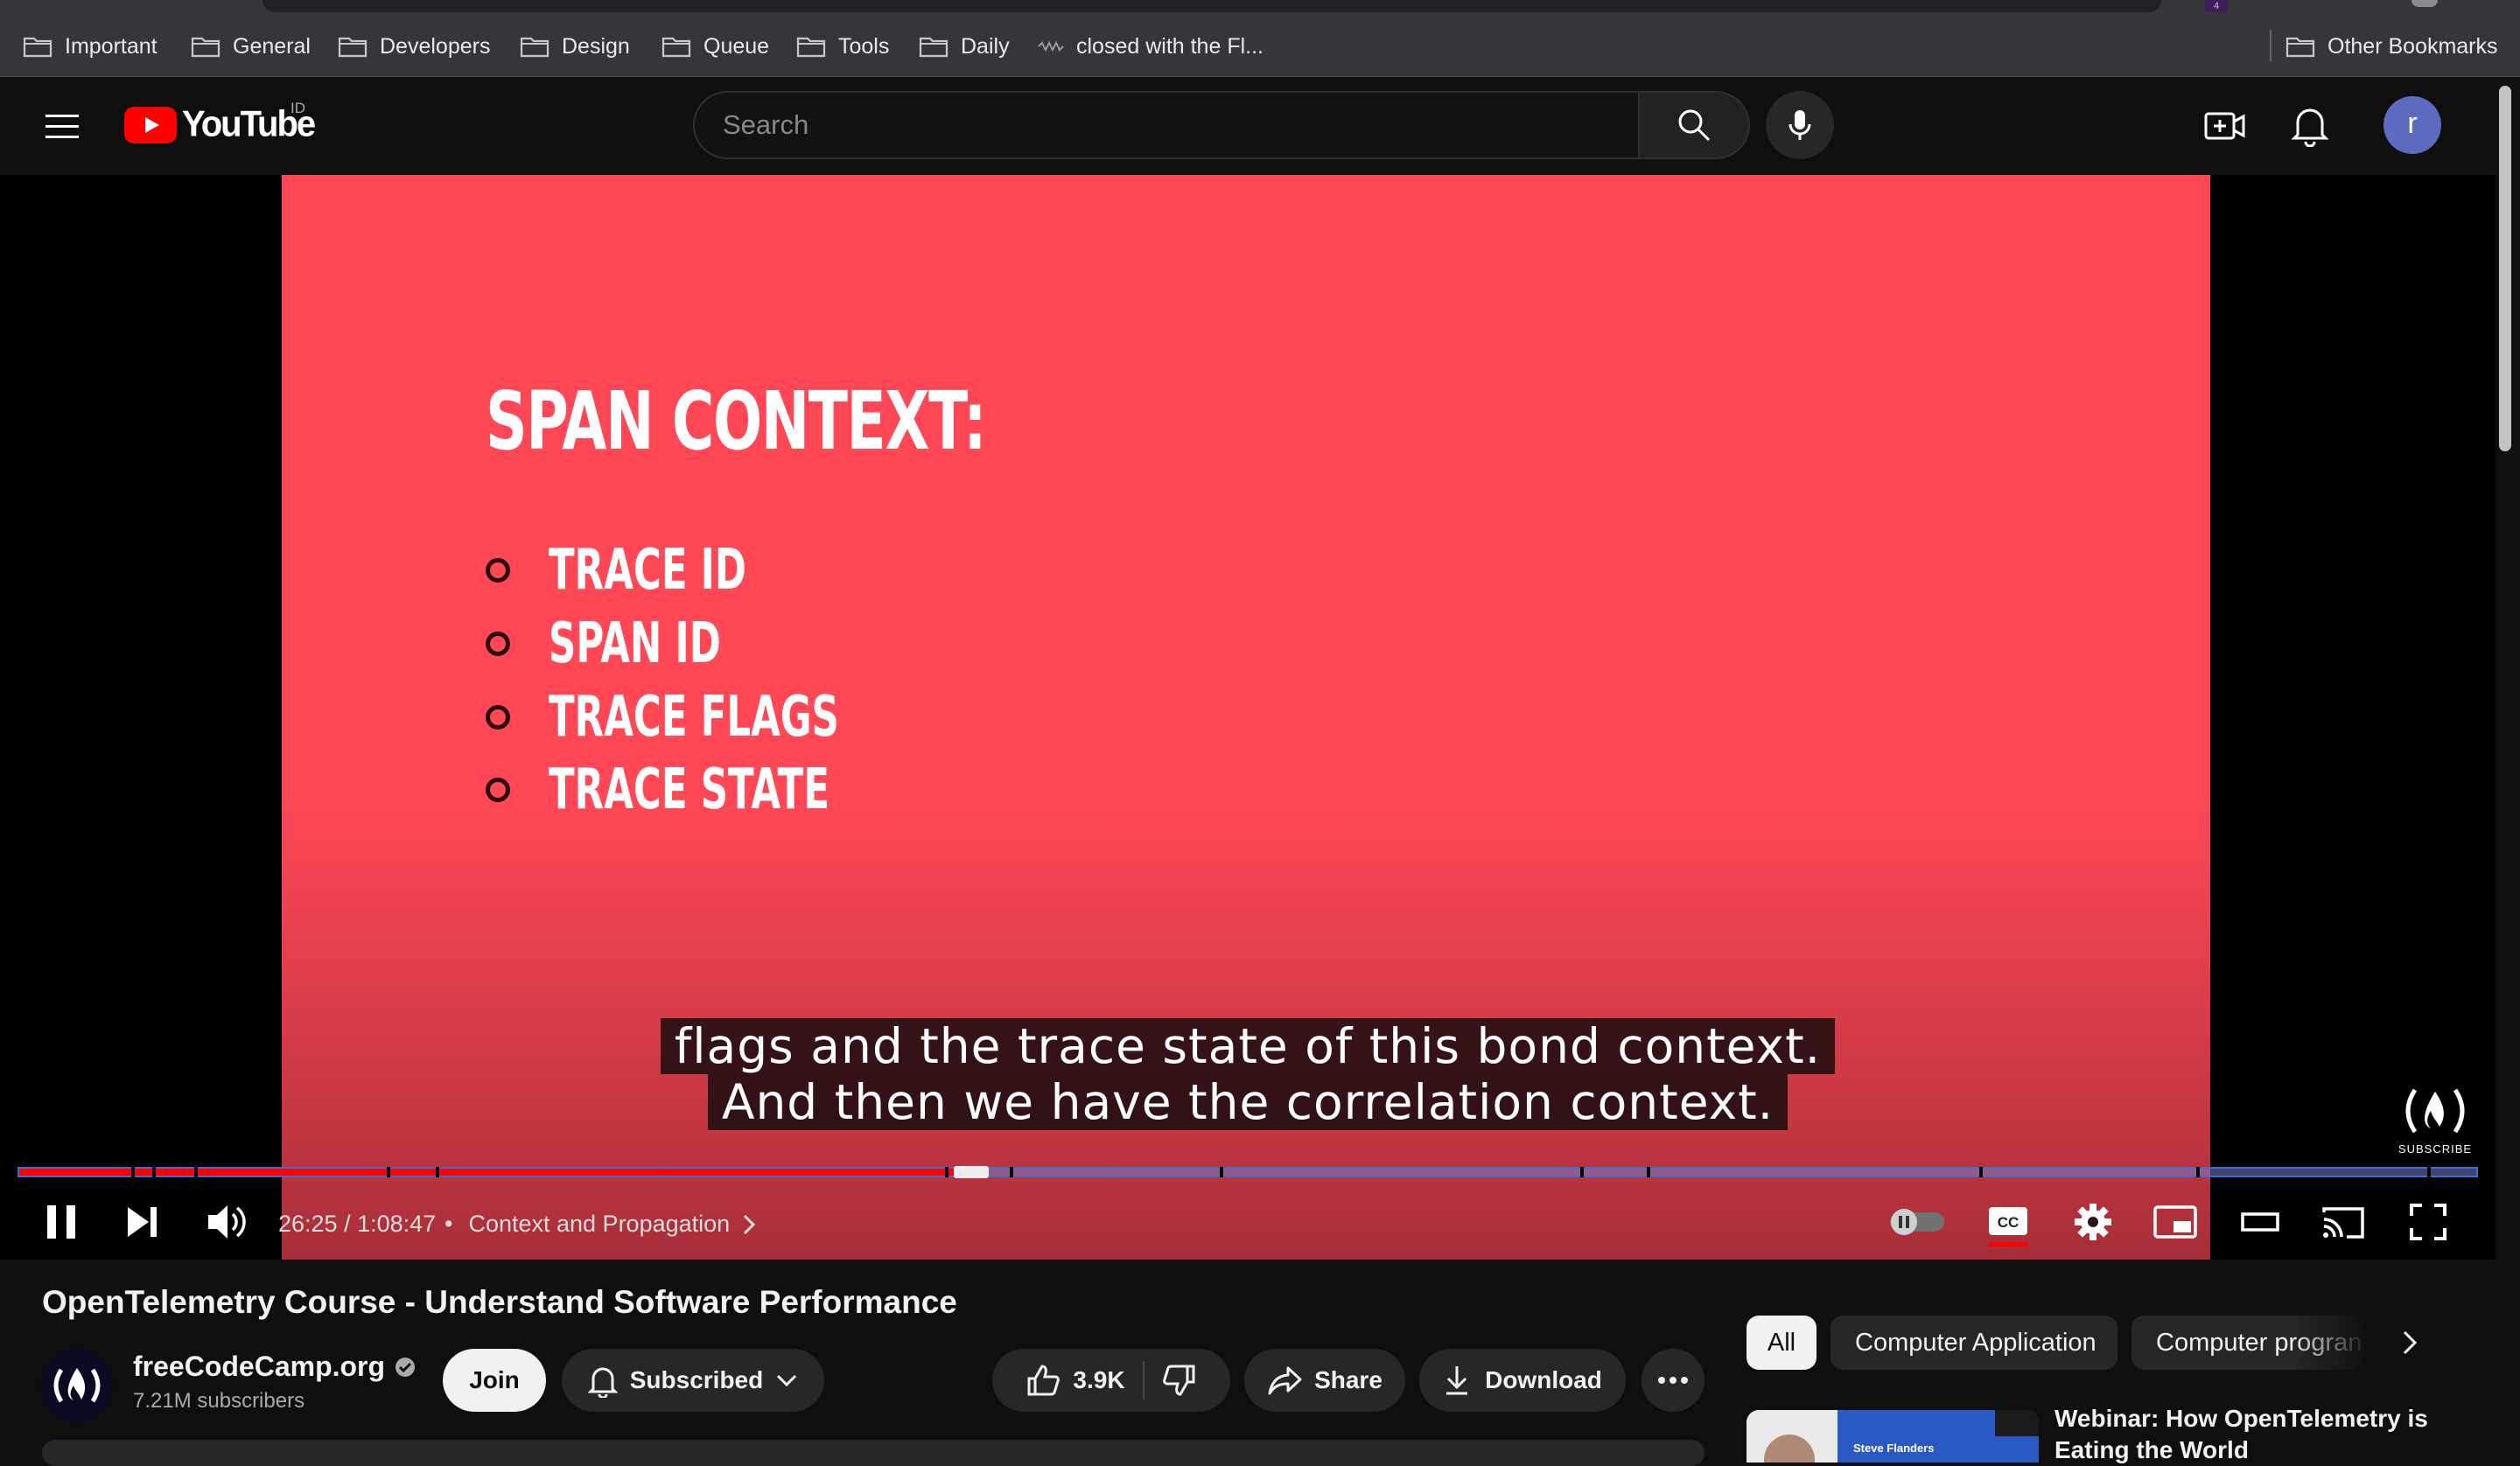  I want to click on svg-text: CC, so click(2009, 1222).